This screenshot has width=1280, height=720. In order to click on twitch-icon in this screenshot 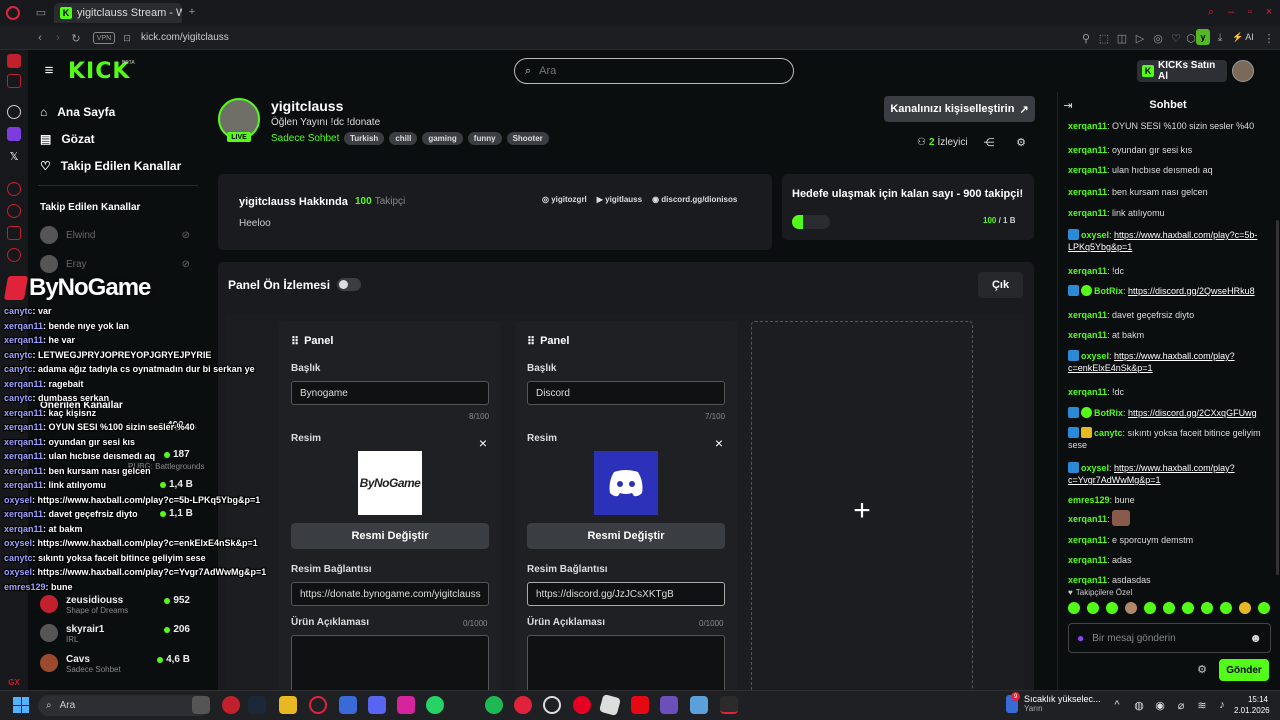, I will do `click(14, 134)`.